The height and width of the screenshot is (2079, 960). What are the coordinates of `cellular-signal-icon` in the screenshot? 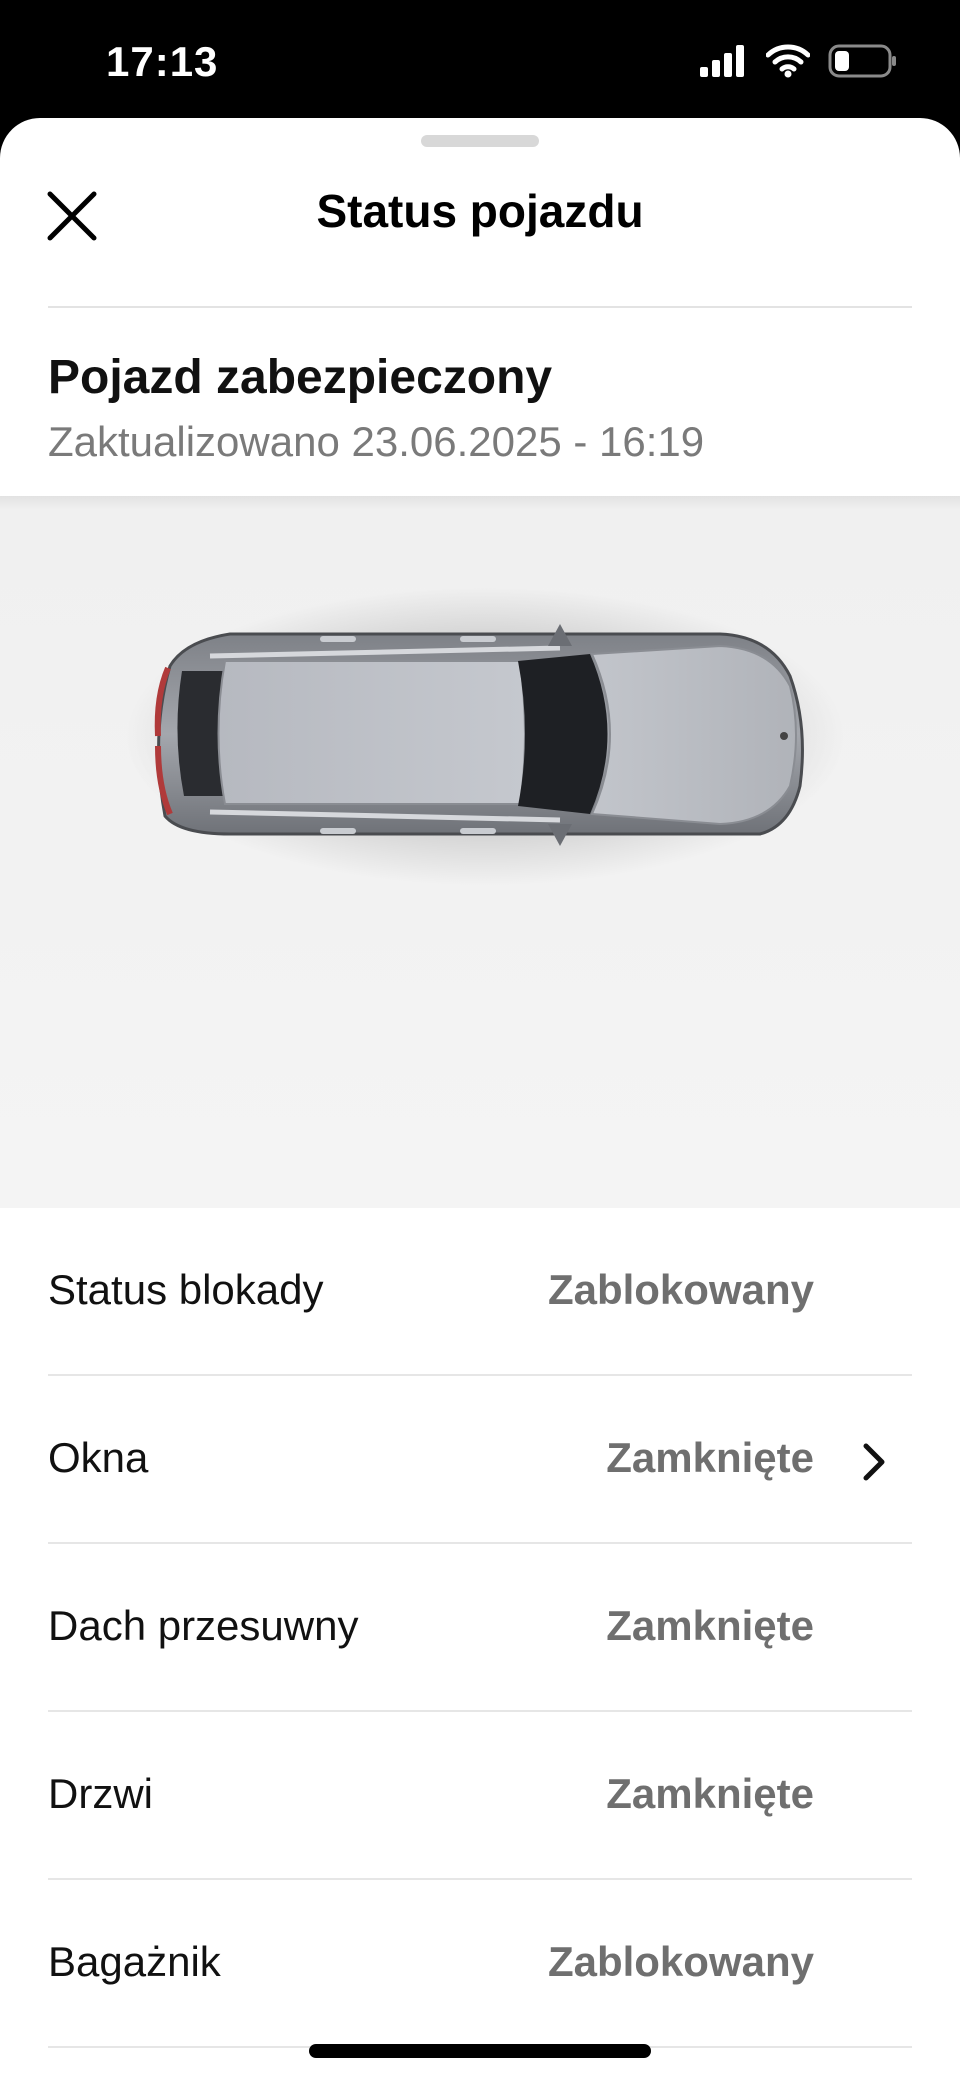 It's located at (722, 61).